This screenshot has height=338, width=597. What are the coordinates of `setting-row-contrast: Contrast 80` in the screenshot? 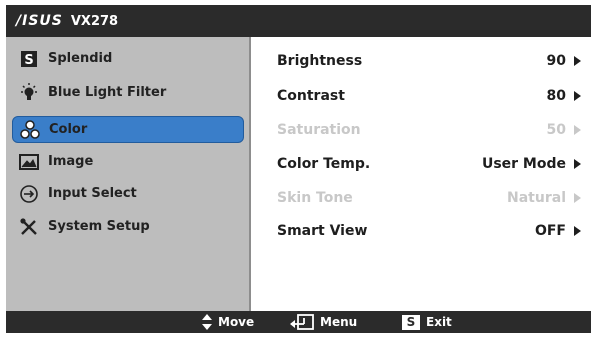 It's located at (429, 96).